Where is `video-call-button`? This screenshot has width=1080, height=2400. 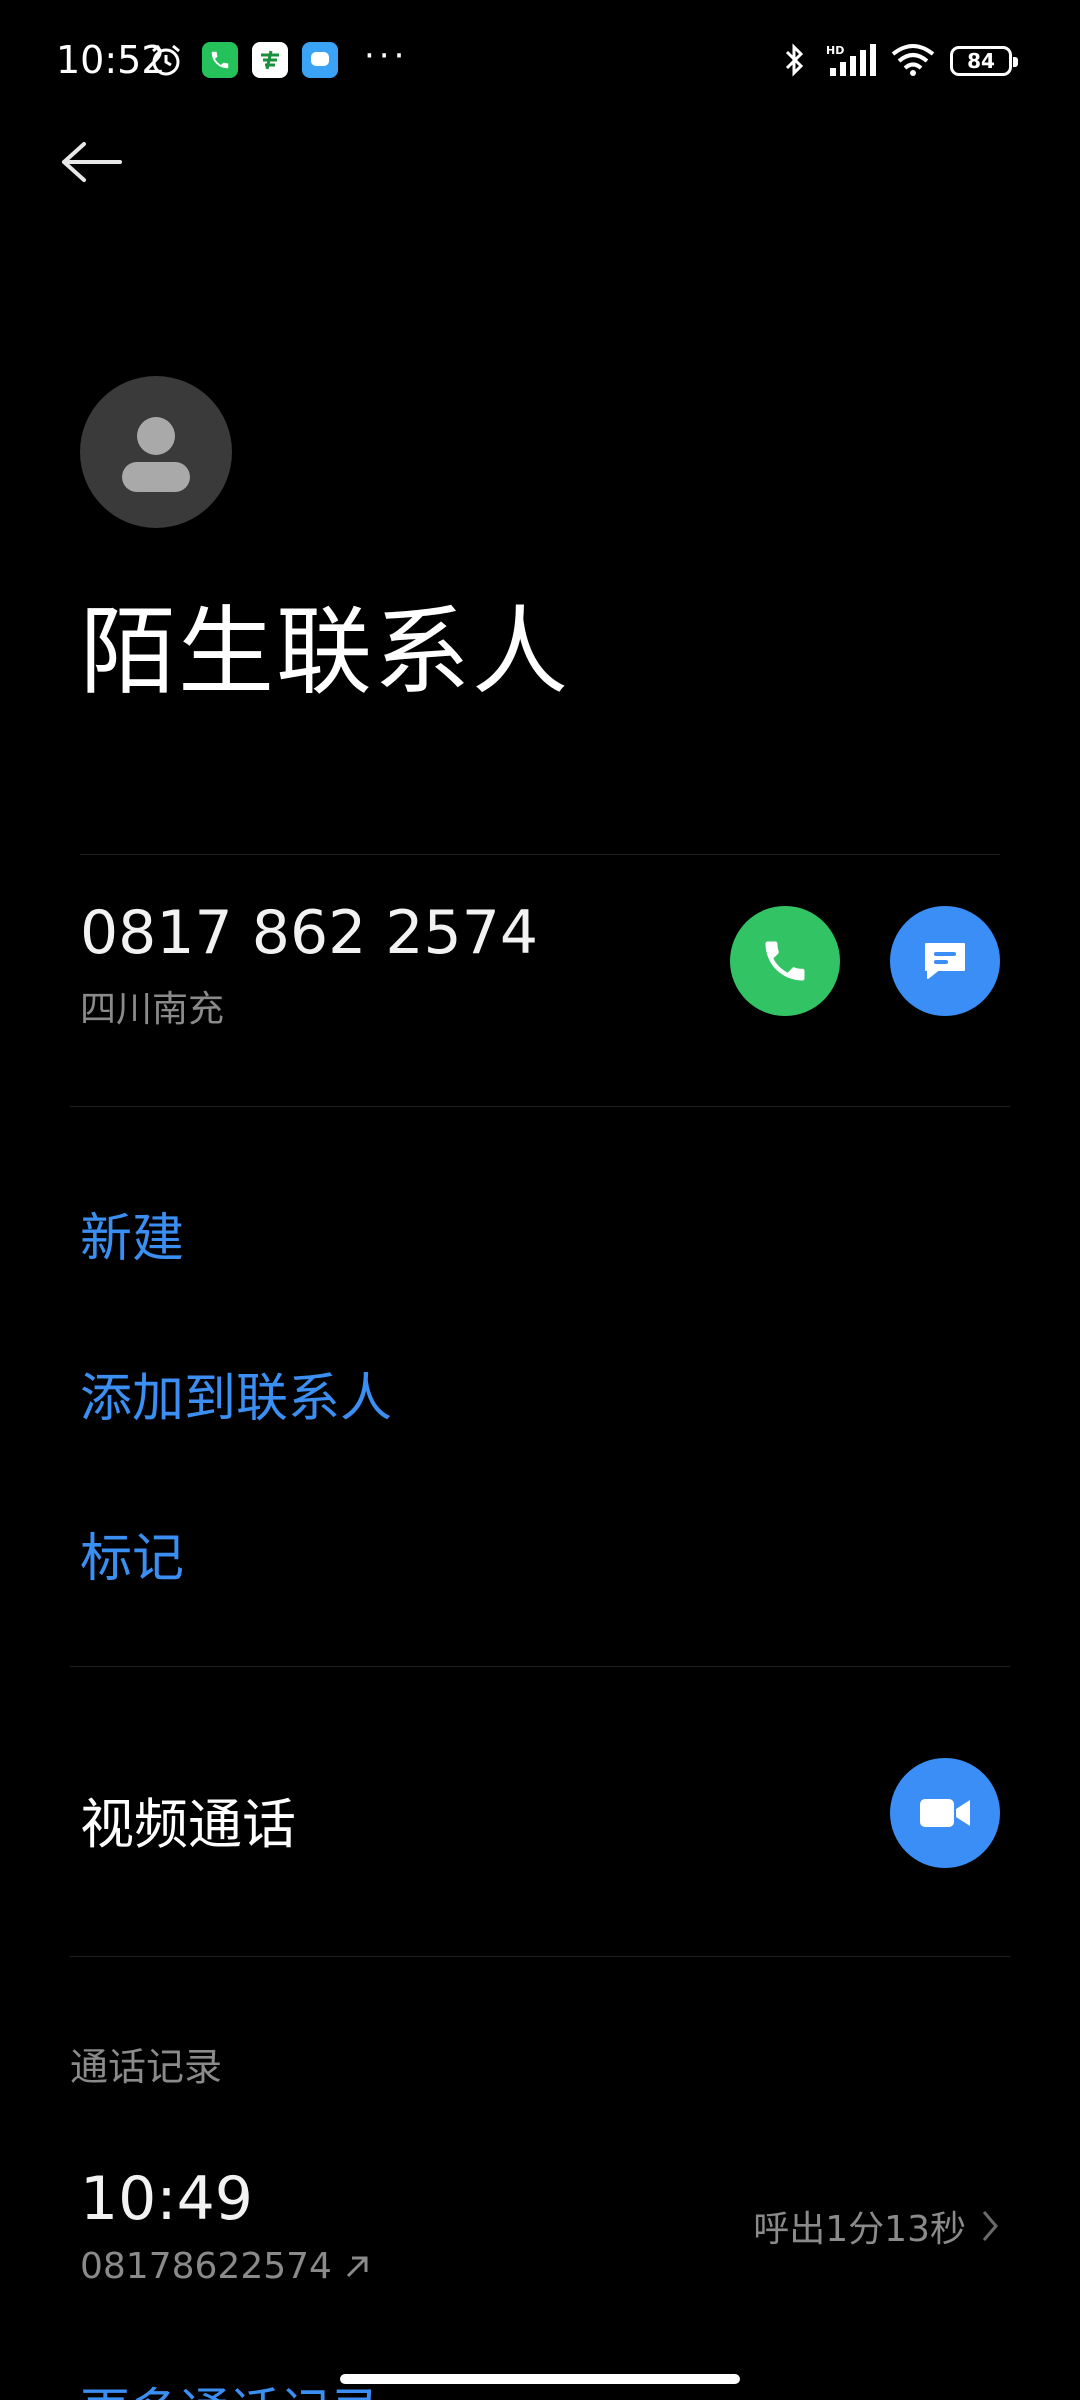
video-call-button is located at coordinates (945, 1813).